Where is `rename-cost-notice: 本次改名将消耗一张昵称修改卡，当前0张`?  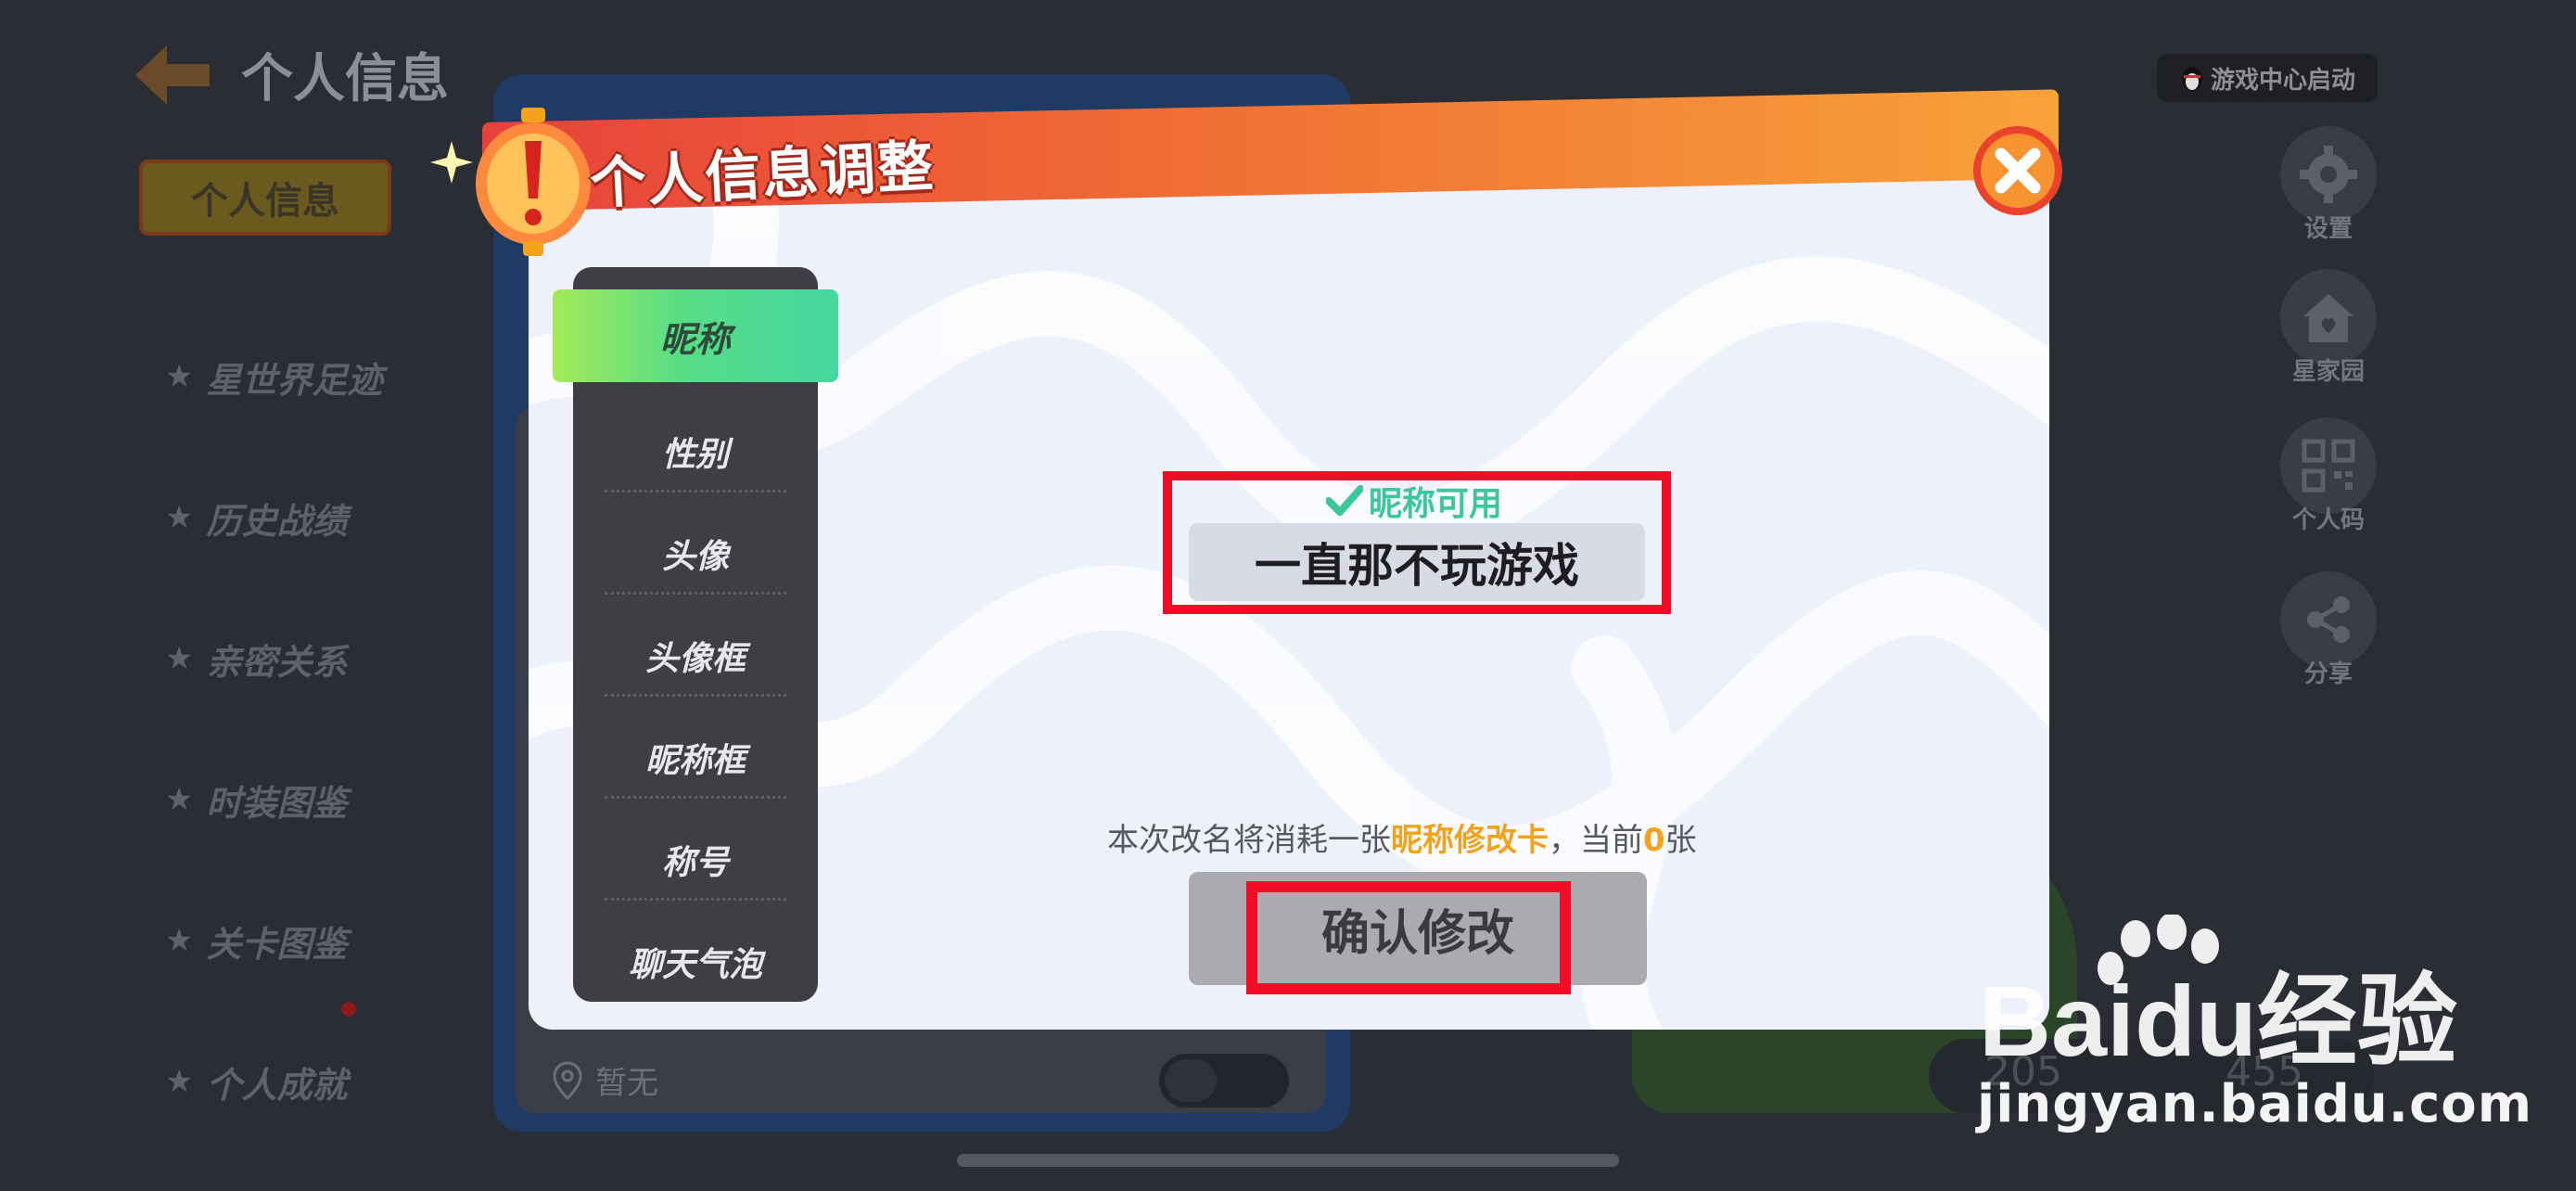
rename-cost-notice: 本次改名将消耗一张昵称修改卡，当前0张 is located at coordinates (1402, 840).